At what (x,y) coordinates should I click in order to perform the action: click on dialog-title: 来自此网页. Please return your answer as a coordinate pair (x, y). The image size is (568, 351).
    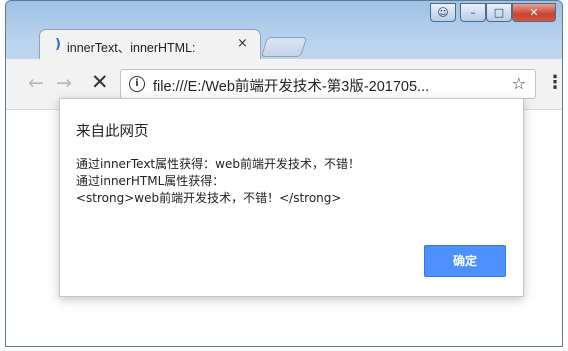
    Looking at the image, I should click on (112, 132).